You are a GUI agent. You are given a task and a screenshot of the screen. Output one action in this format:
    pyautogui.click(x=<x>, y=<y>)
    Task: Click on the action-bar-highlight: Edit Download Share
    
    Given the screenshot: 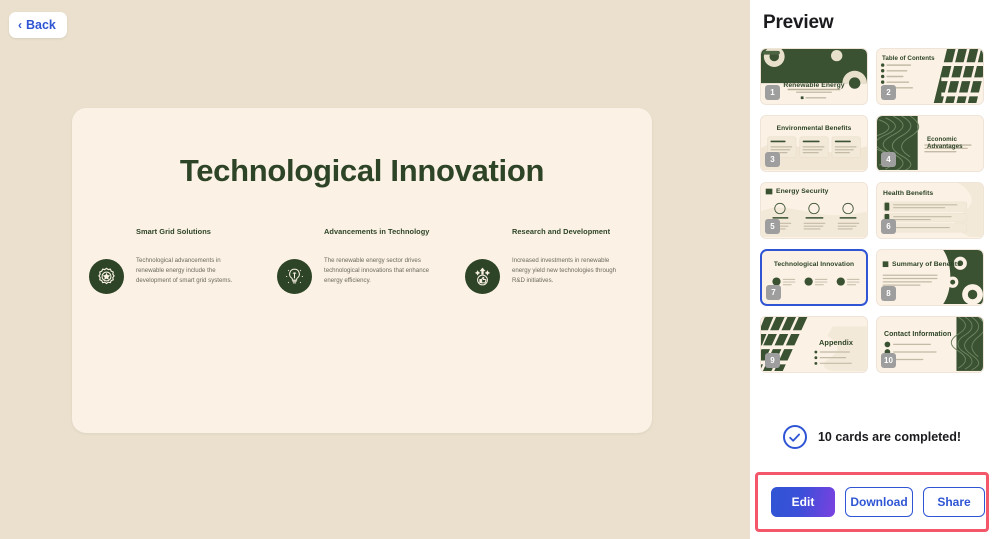 What is the action you would take?
    pyautogui.click(x=872, y=502)
    